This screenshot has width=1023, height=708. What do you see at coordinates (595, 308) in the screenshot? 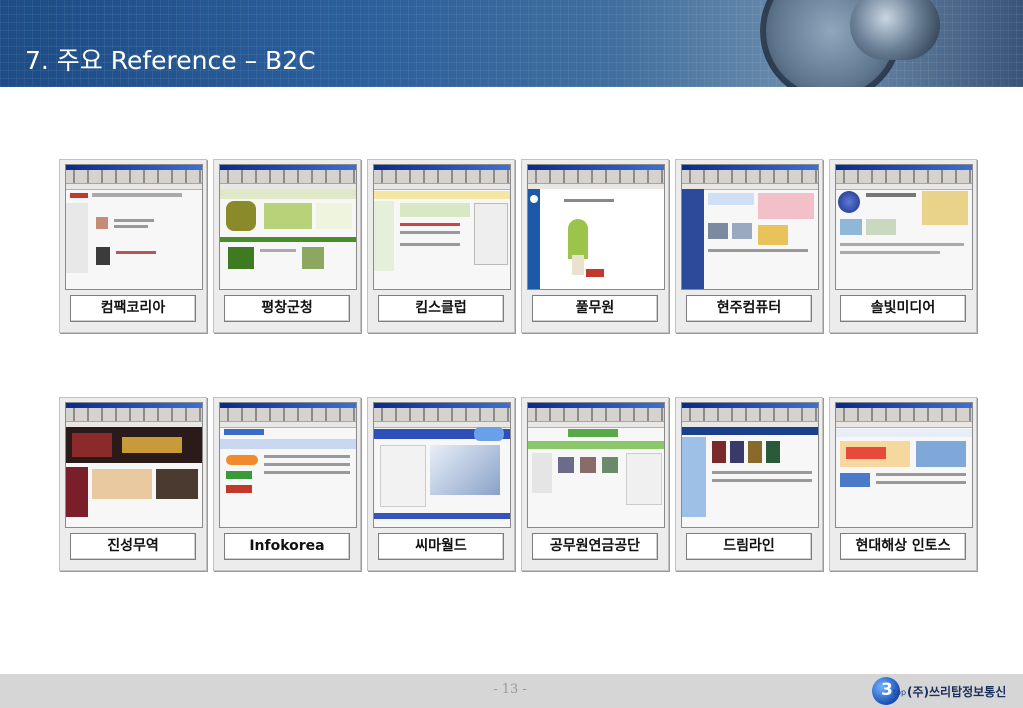
I see `reference-label: 풀무원` at bounding box center [595, 308].